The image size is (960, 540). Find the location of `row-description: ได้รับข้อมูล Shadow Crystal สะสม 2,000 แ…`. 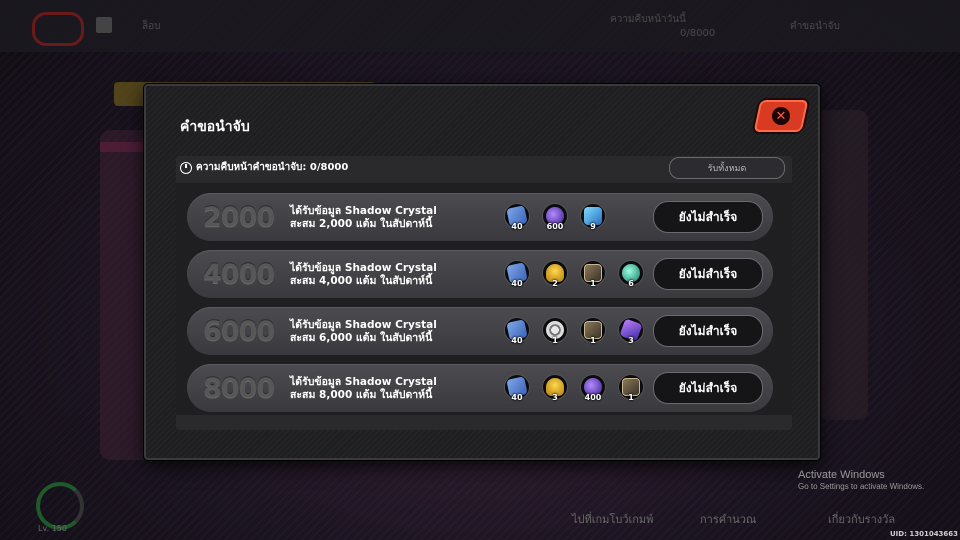

row-description: ได้รับข้อมูล Shadow Crystal สะสม 2,000 แ… is located at coordinates (363, 218).